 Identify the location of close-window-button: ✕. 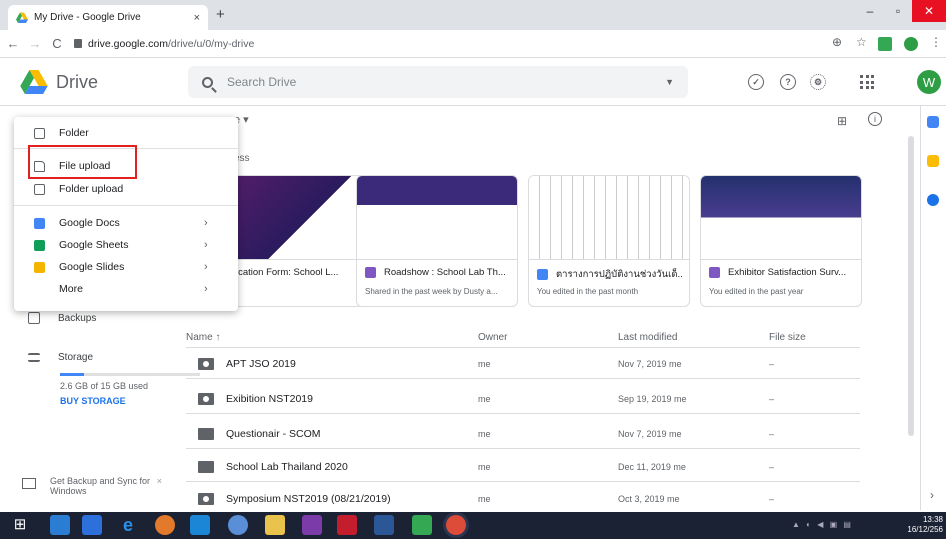
(929, 11).